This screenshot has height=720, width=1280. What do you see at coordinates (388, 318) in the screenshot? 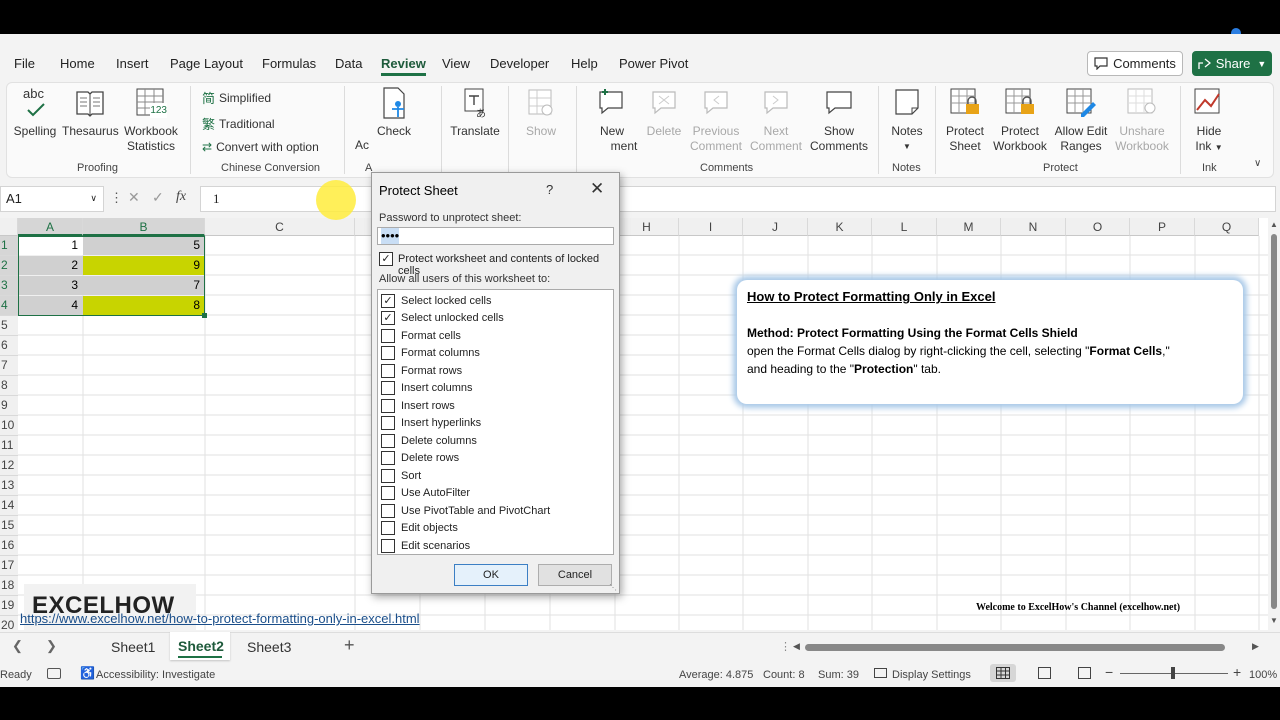
I see `option-checkbox-select-unlocked-cells: ✓` at bounding box center [388, 318].